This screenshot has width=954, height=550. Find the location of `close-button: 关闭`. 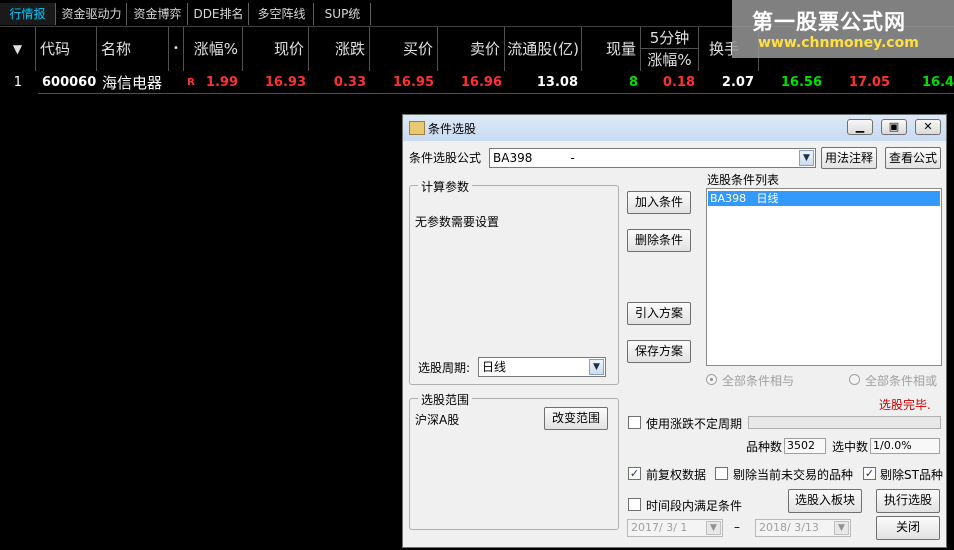

close-button: 关闭 is located at coordinates (908, 528).